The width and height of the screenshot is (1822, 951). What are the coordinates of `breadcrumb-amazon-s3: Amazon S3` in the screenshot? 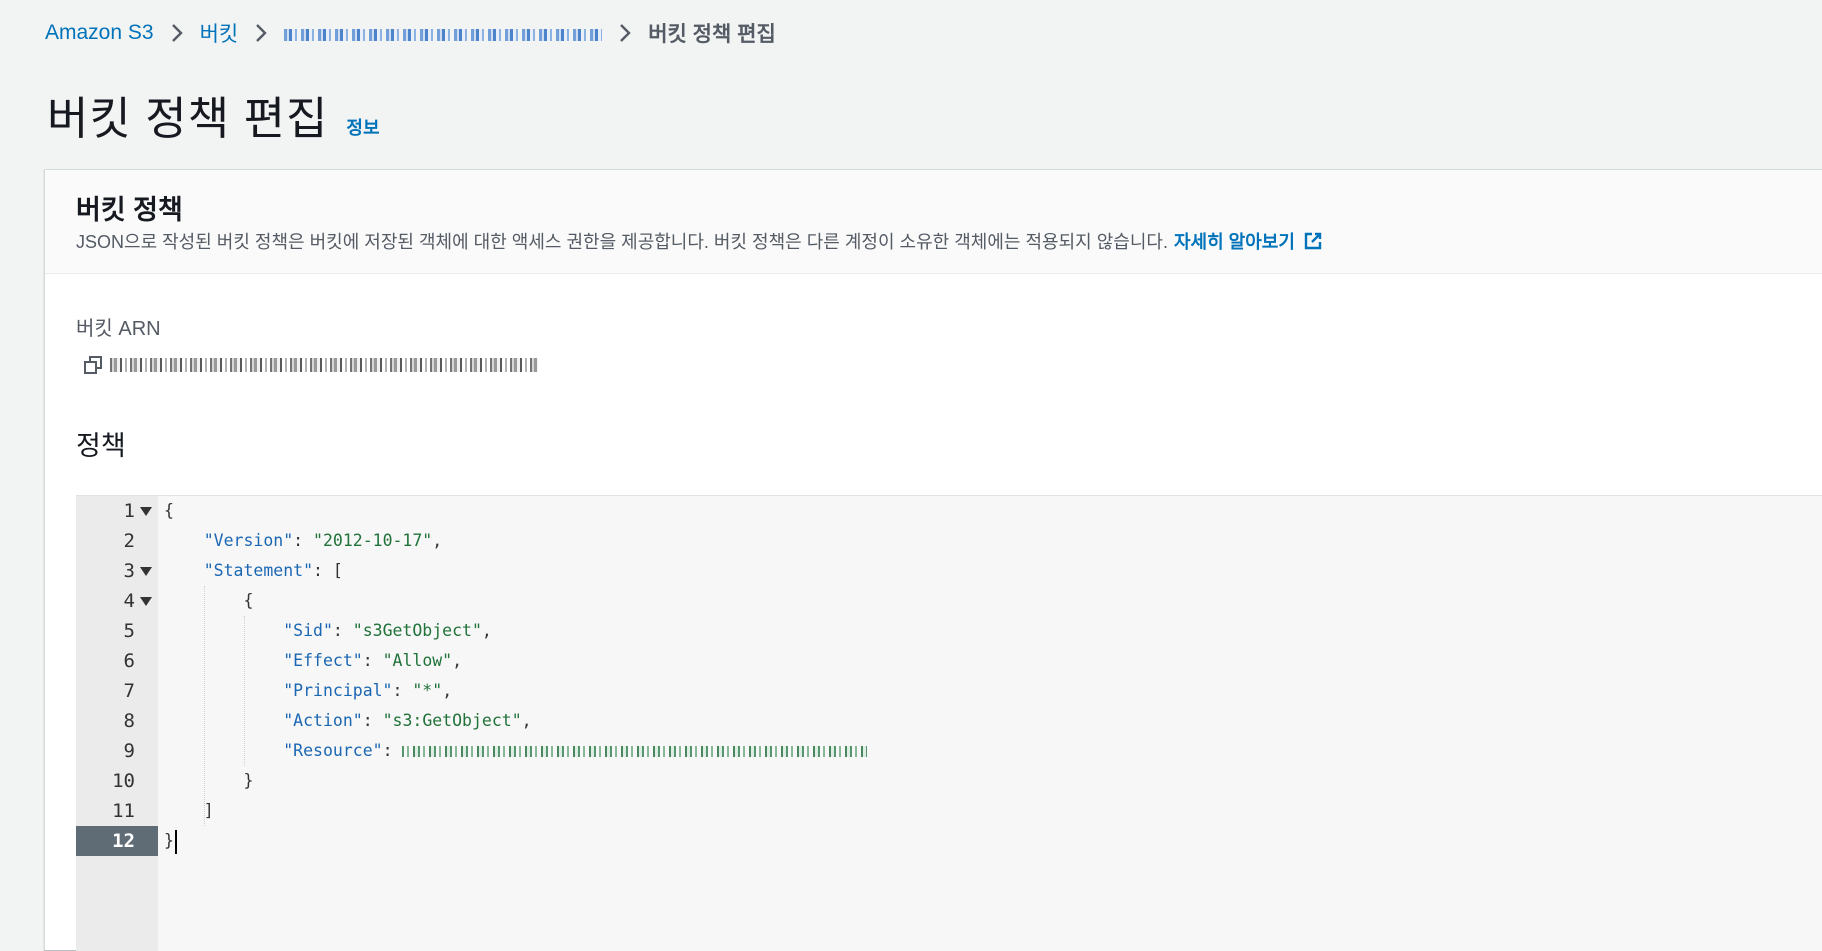 It's located at (99, 33).